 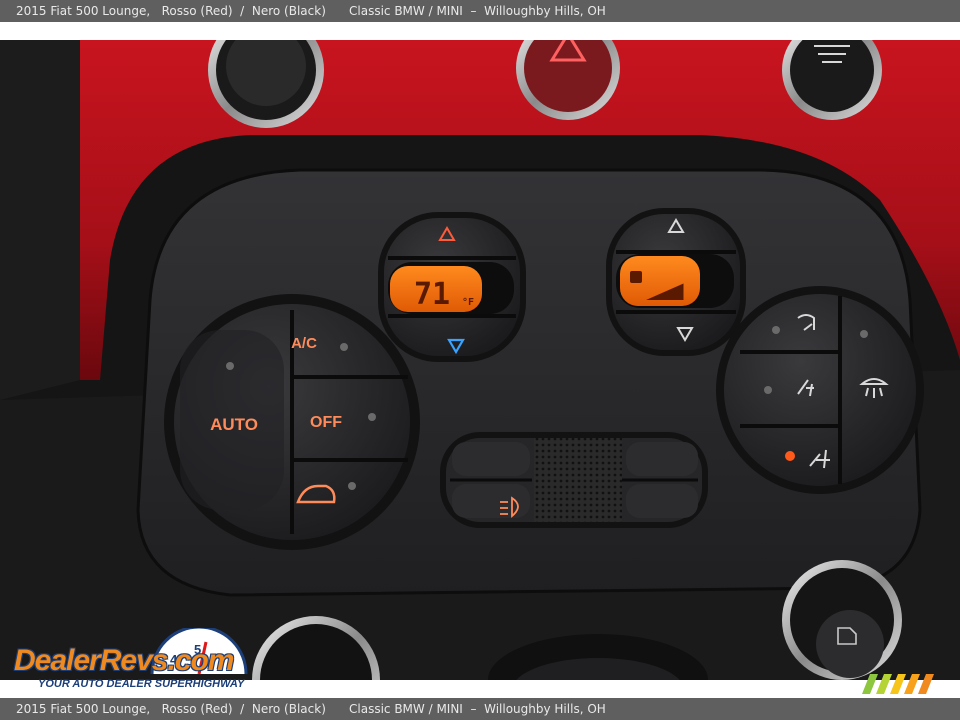 What do you see at coordinates (491, 501) in the screenshot?
I see `fog-light-switch` at bounding box center [491, 501].